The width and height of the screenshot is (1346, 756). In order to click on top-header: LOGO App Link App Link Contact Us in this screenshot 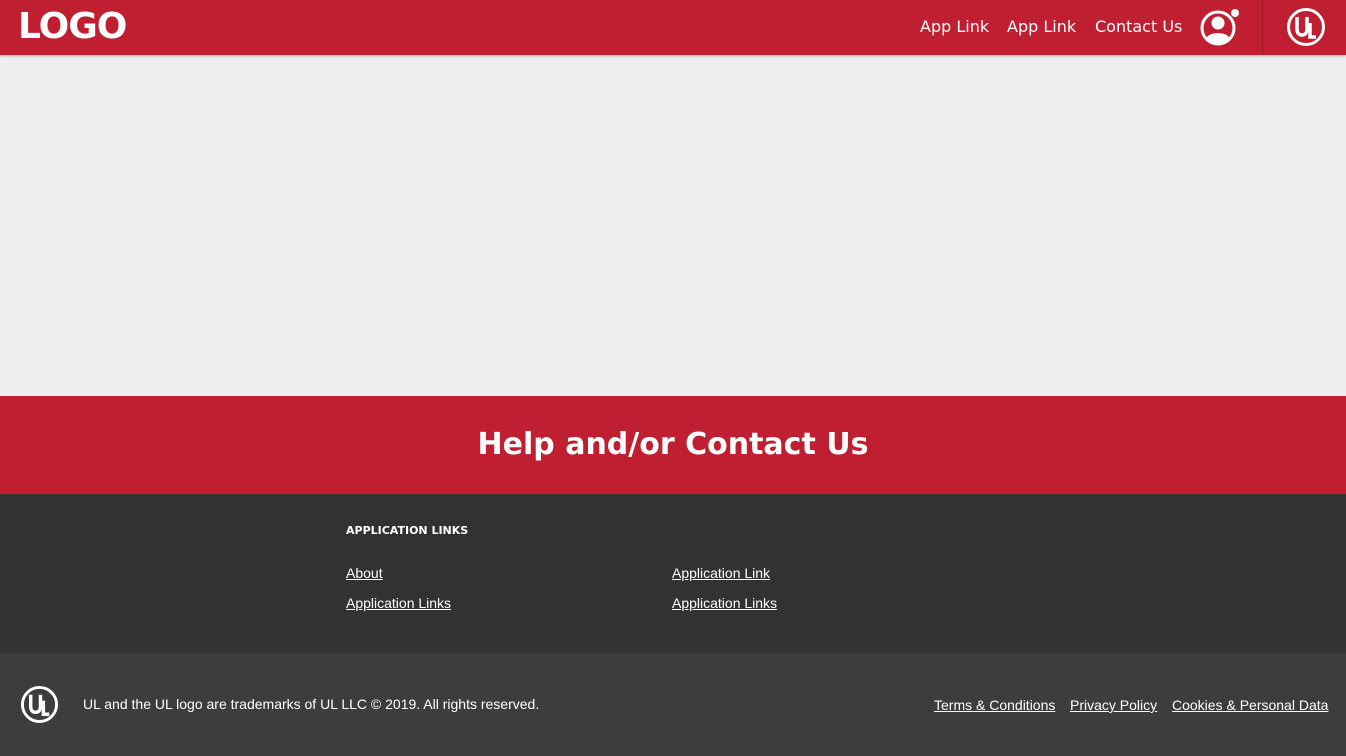, I will do `click(673, 27)`.